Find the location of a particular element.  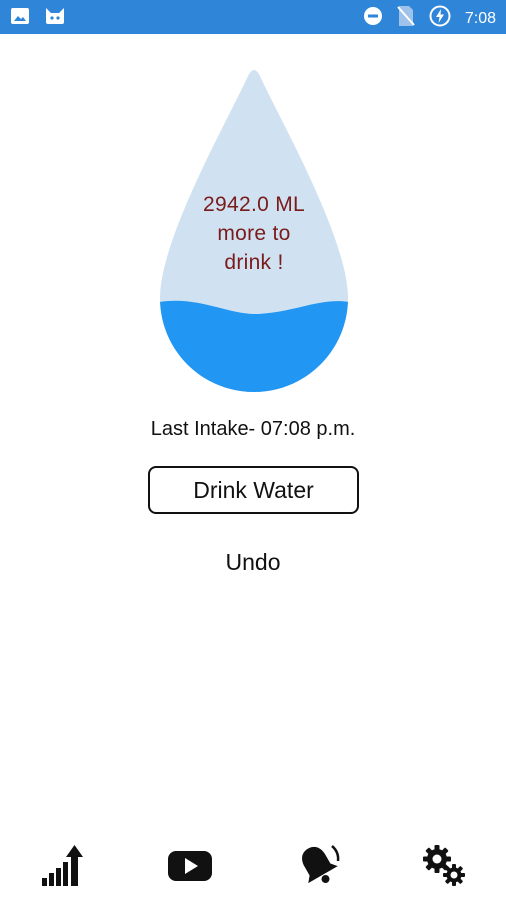

remaining-line2: more to is located at coordinates (254, 233).